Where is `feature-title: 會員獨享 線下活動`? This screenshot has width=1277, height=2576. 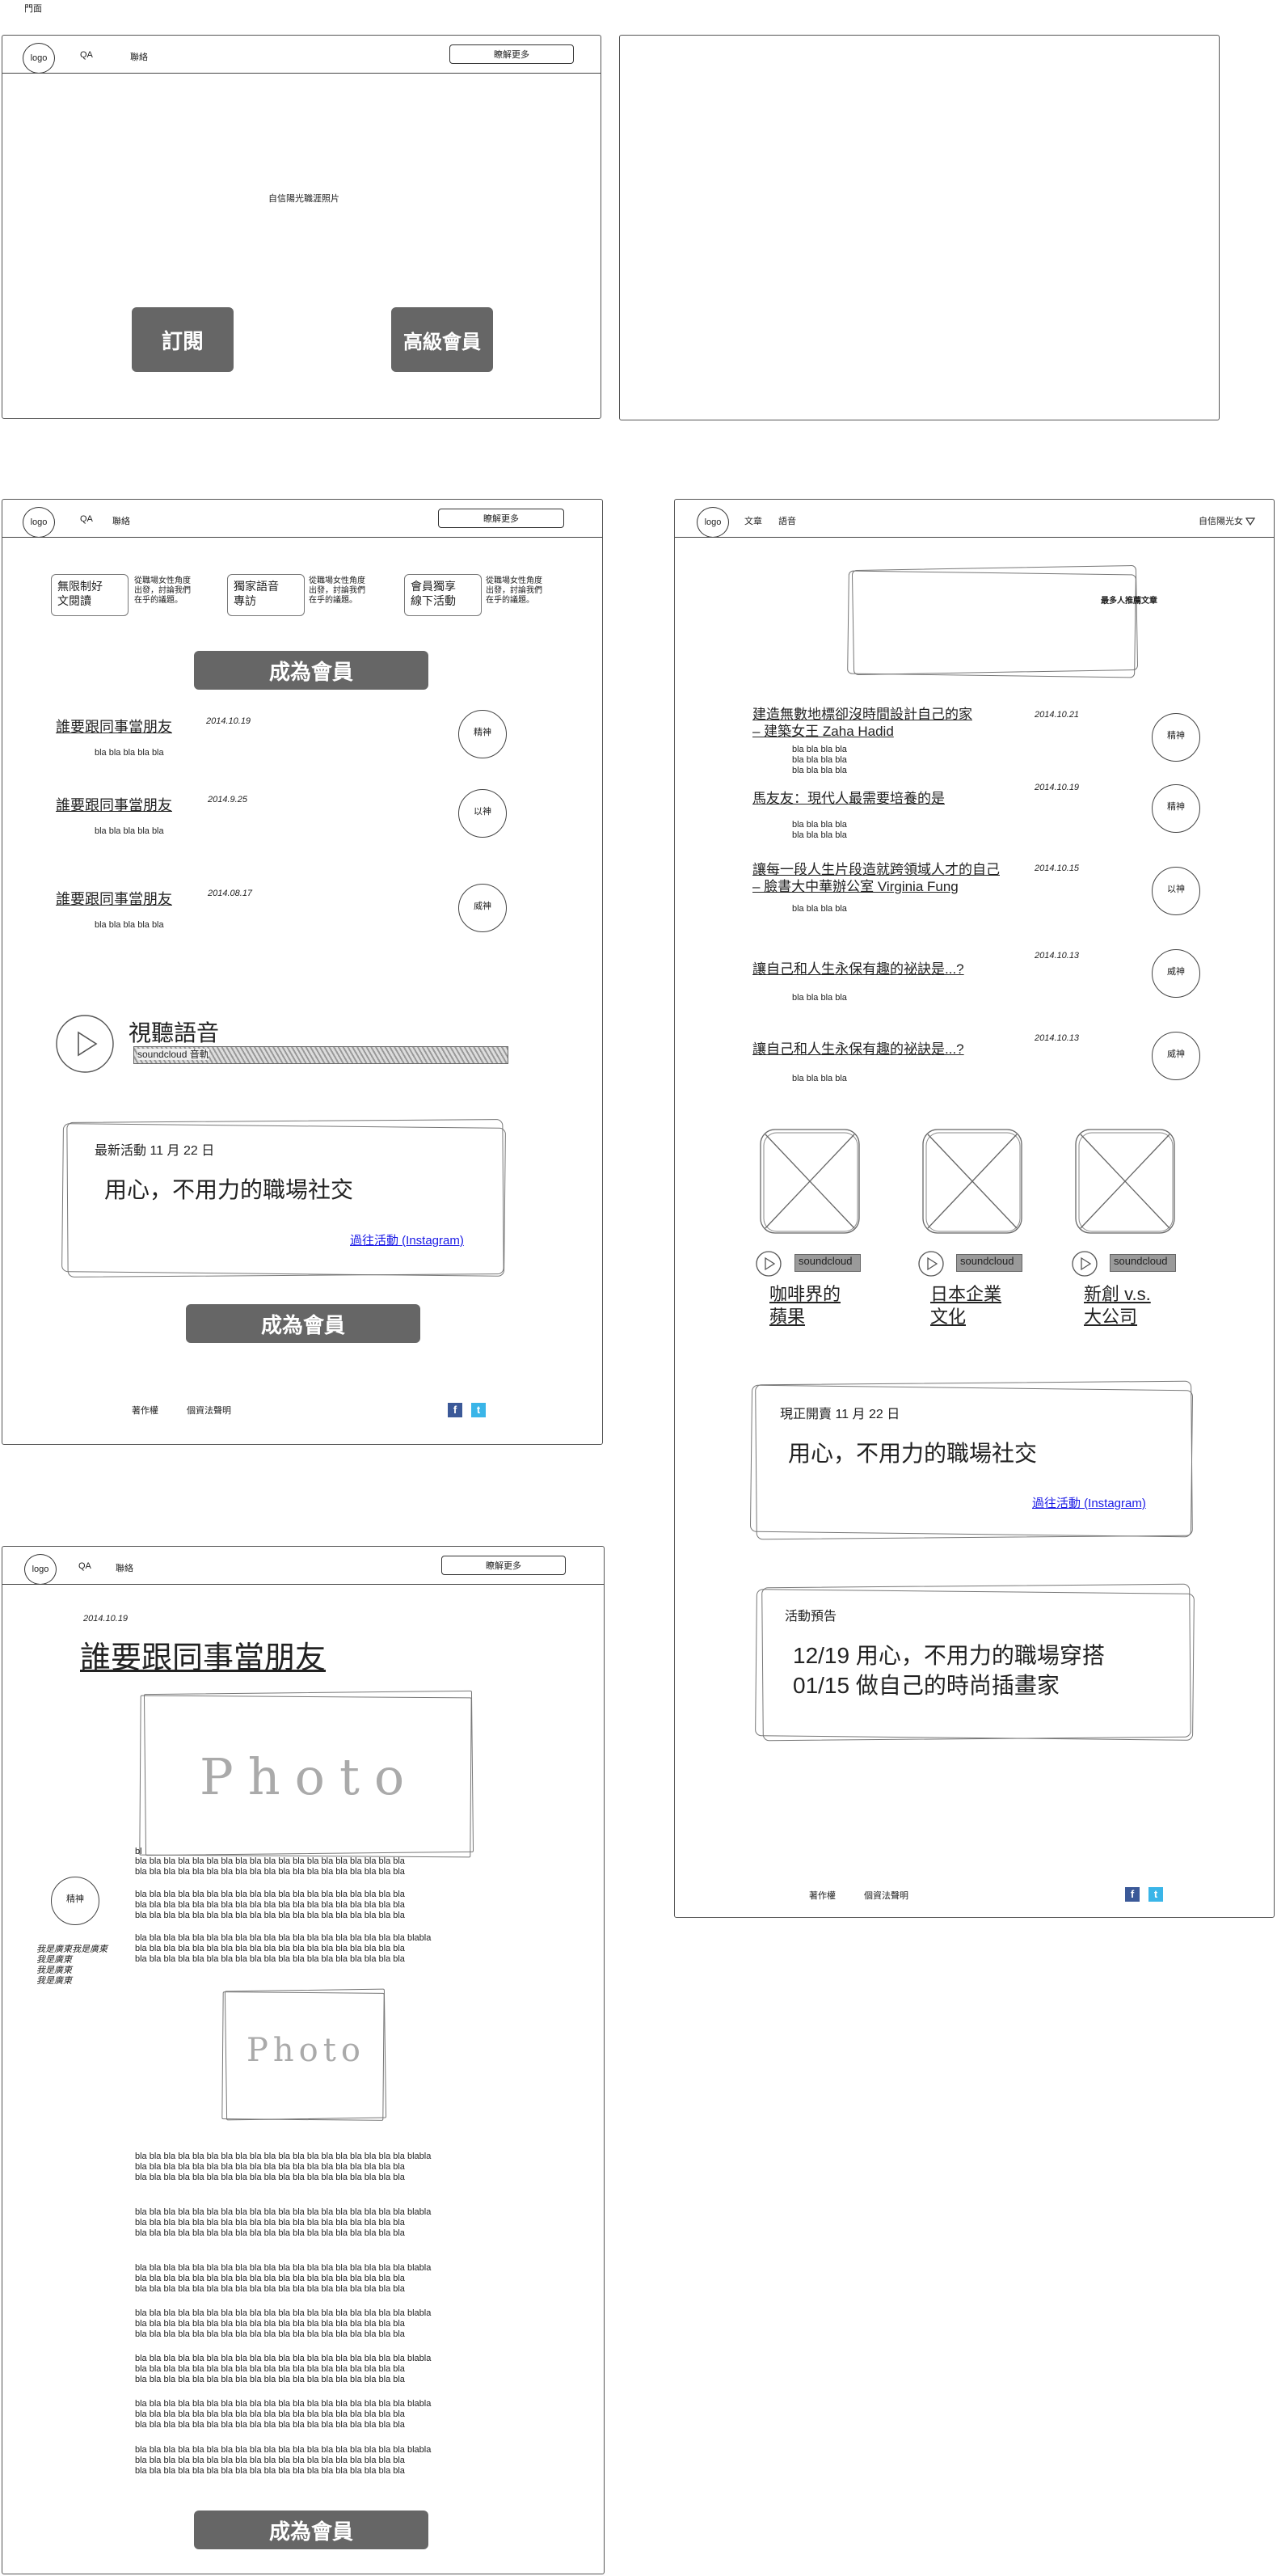
feature-title: 會員獨享 線下活動 is located at coordinates (433, 593).